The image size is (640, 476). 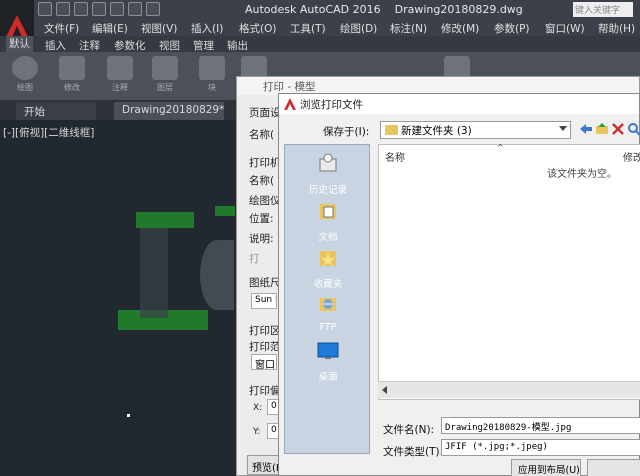 What do you see at coordinates (582, 174) in the screenshot?
I see `empty-folder-message: 该文件夹为空。` at bounding box center [582, 174].